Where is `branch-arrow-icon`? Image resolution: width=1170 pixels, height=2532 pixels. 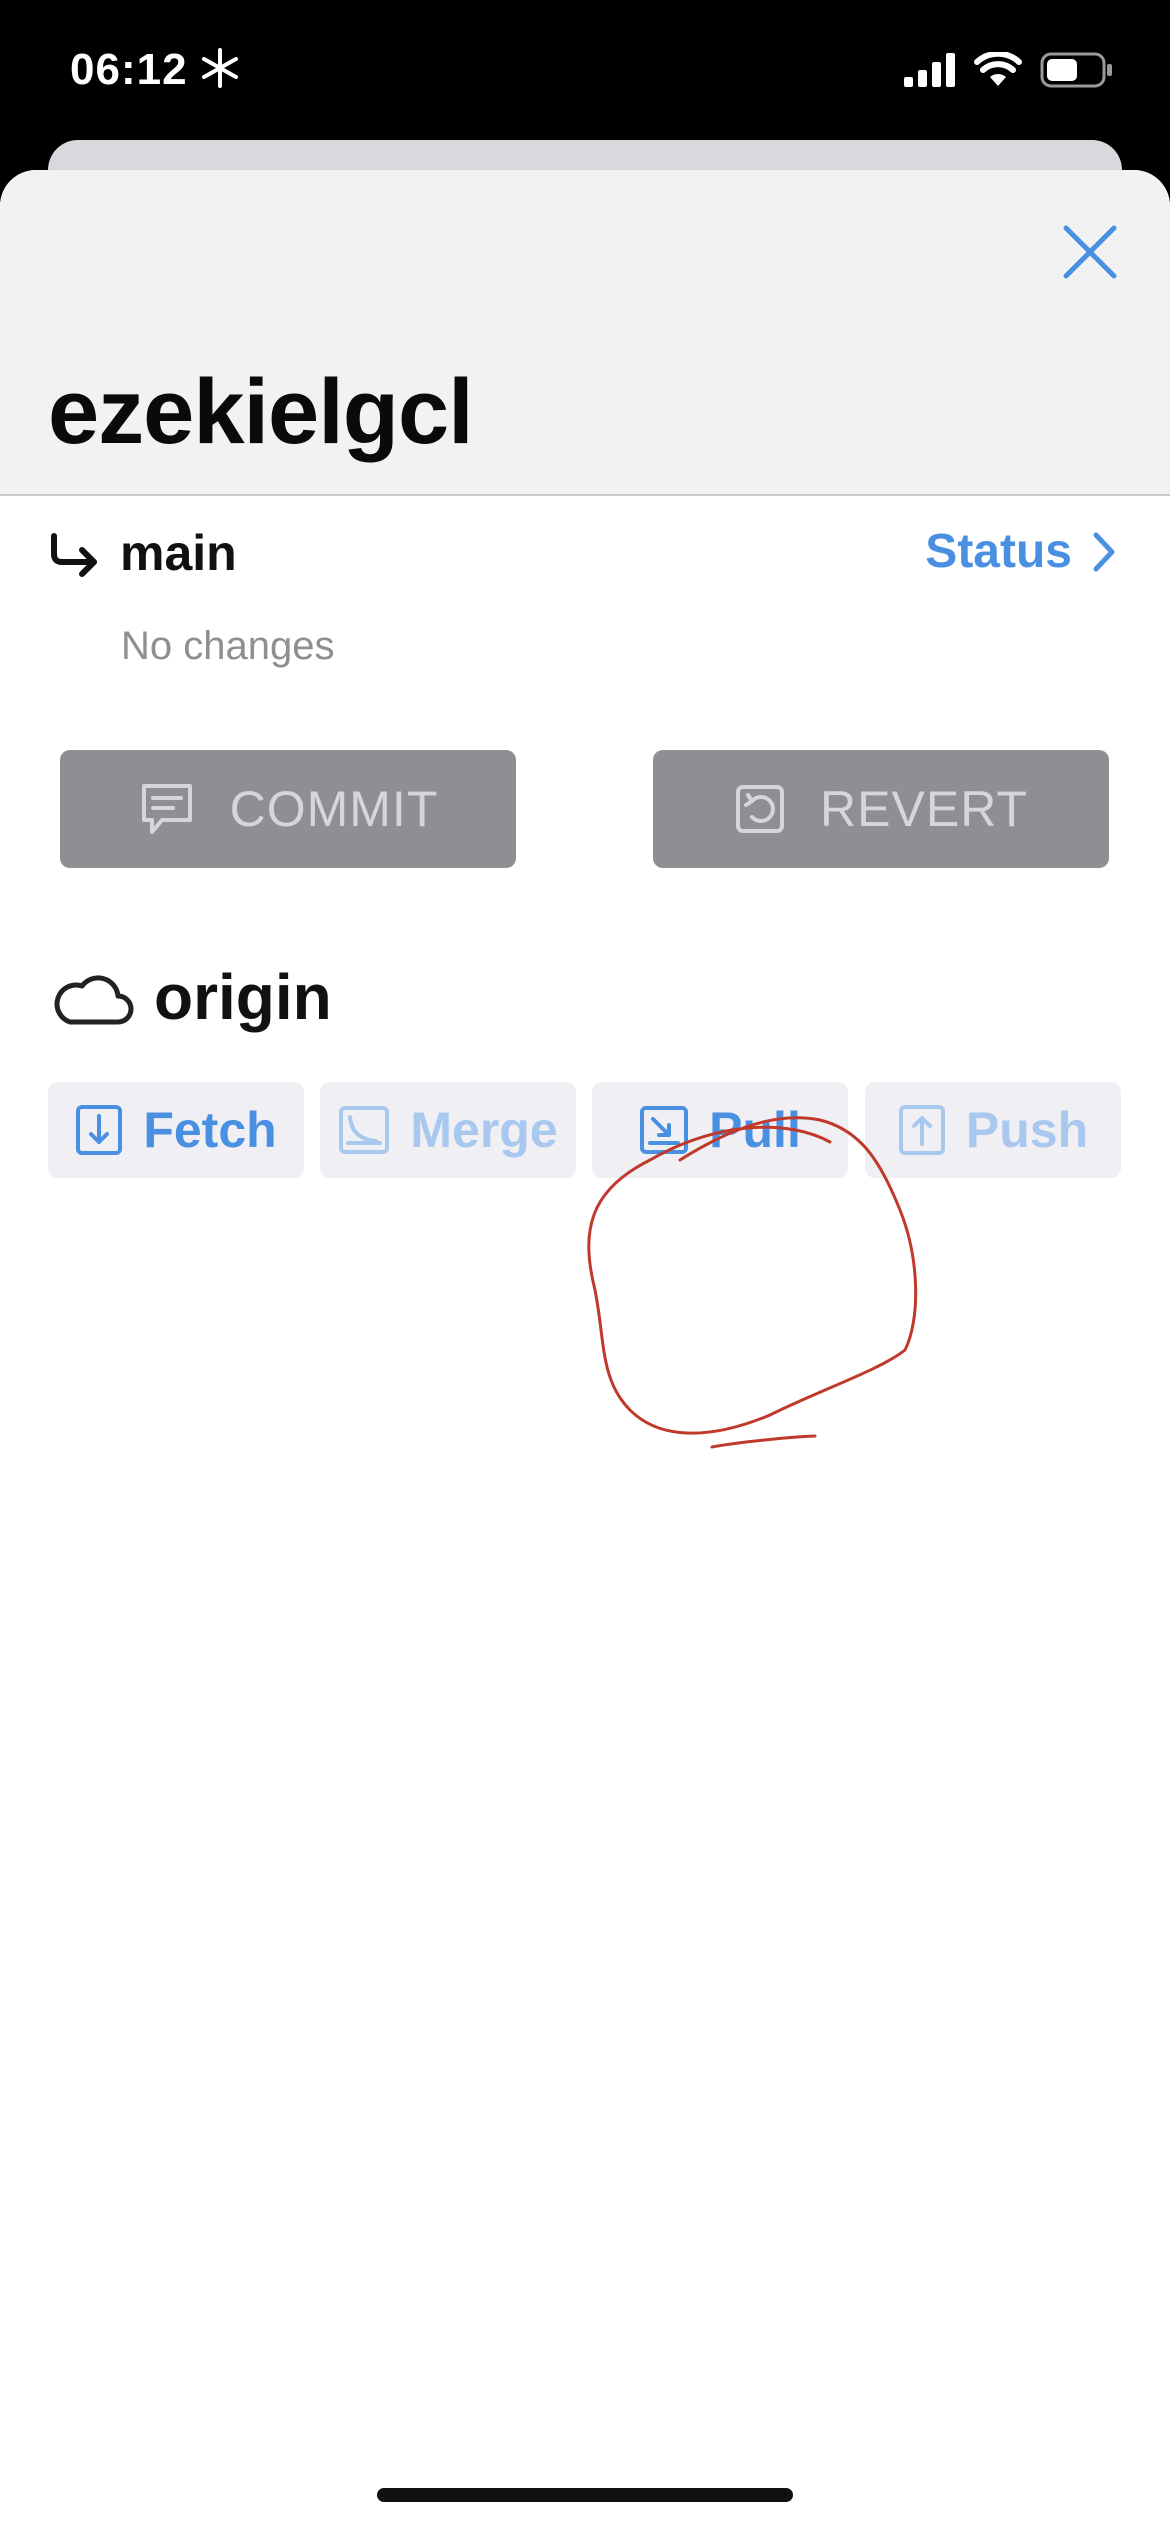
branch-arrow-icon is located at coordinates (74, 555).